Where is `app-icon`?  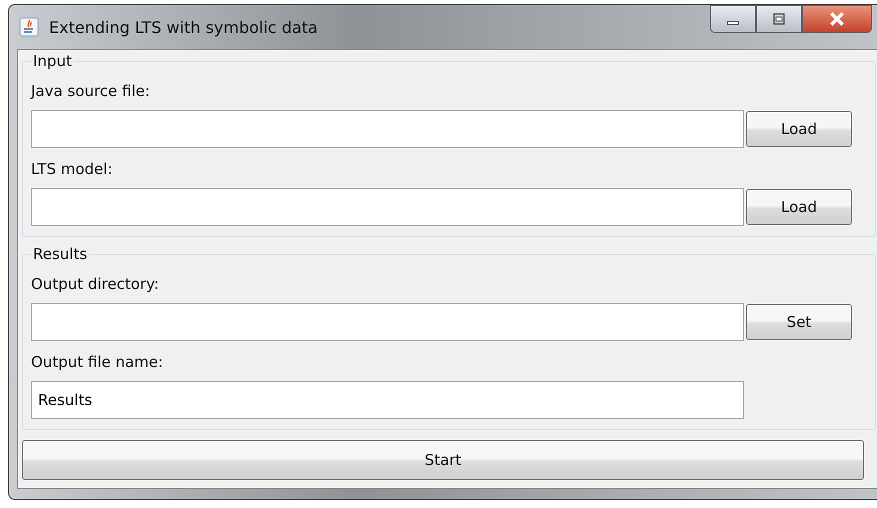
app-icon is located at coordinates (29, 27).